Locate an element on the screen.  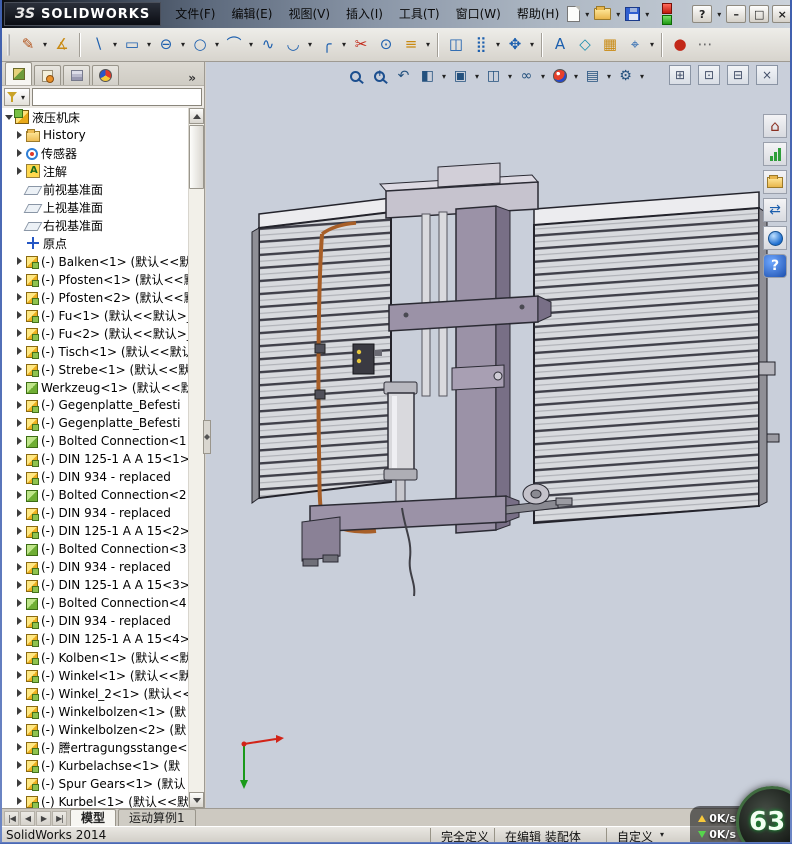
spline-icon: ∿ is located at coordinates (268, 45).